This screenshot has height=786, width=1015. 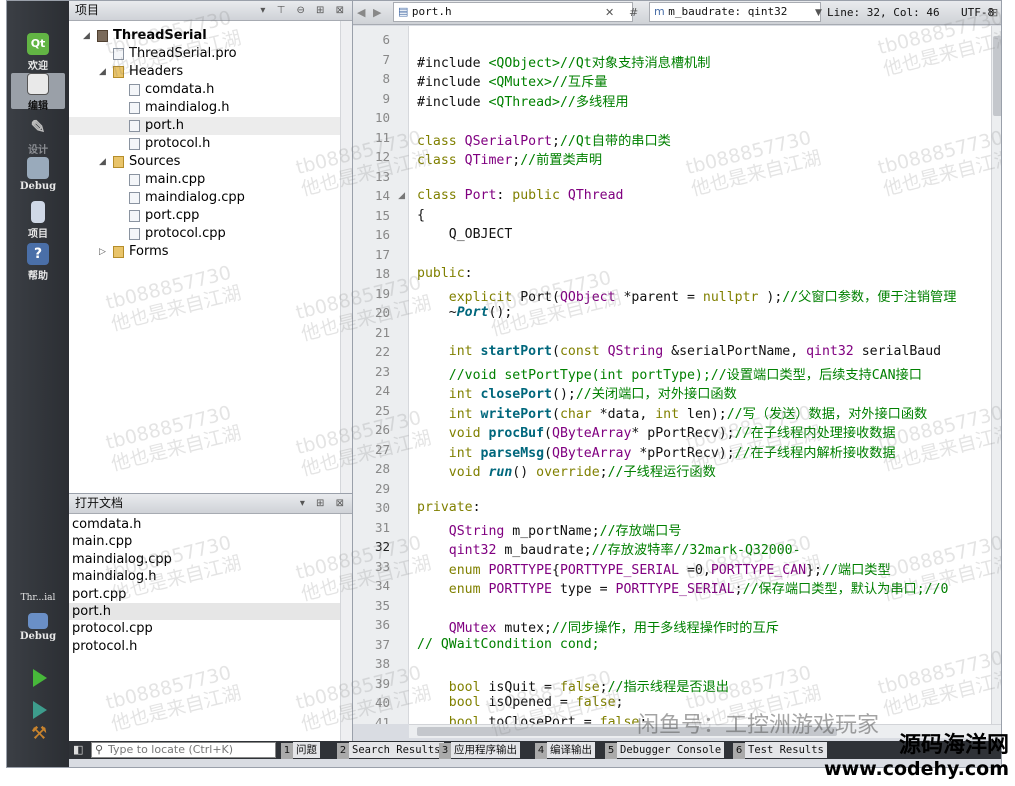 What do you see at coordinates (549, 529) in the screenshot?
I see `code-line: QString m_portName;//存放端口号` at bounding box center [549, 529].